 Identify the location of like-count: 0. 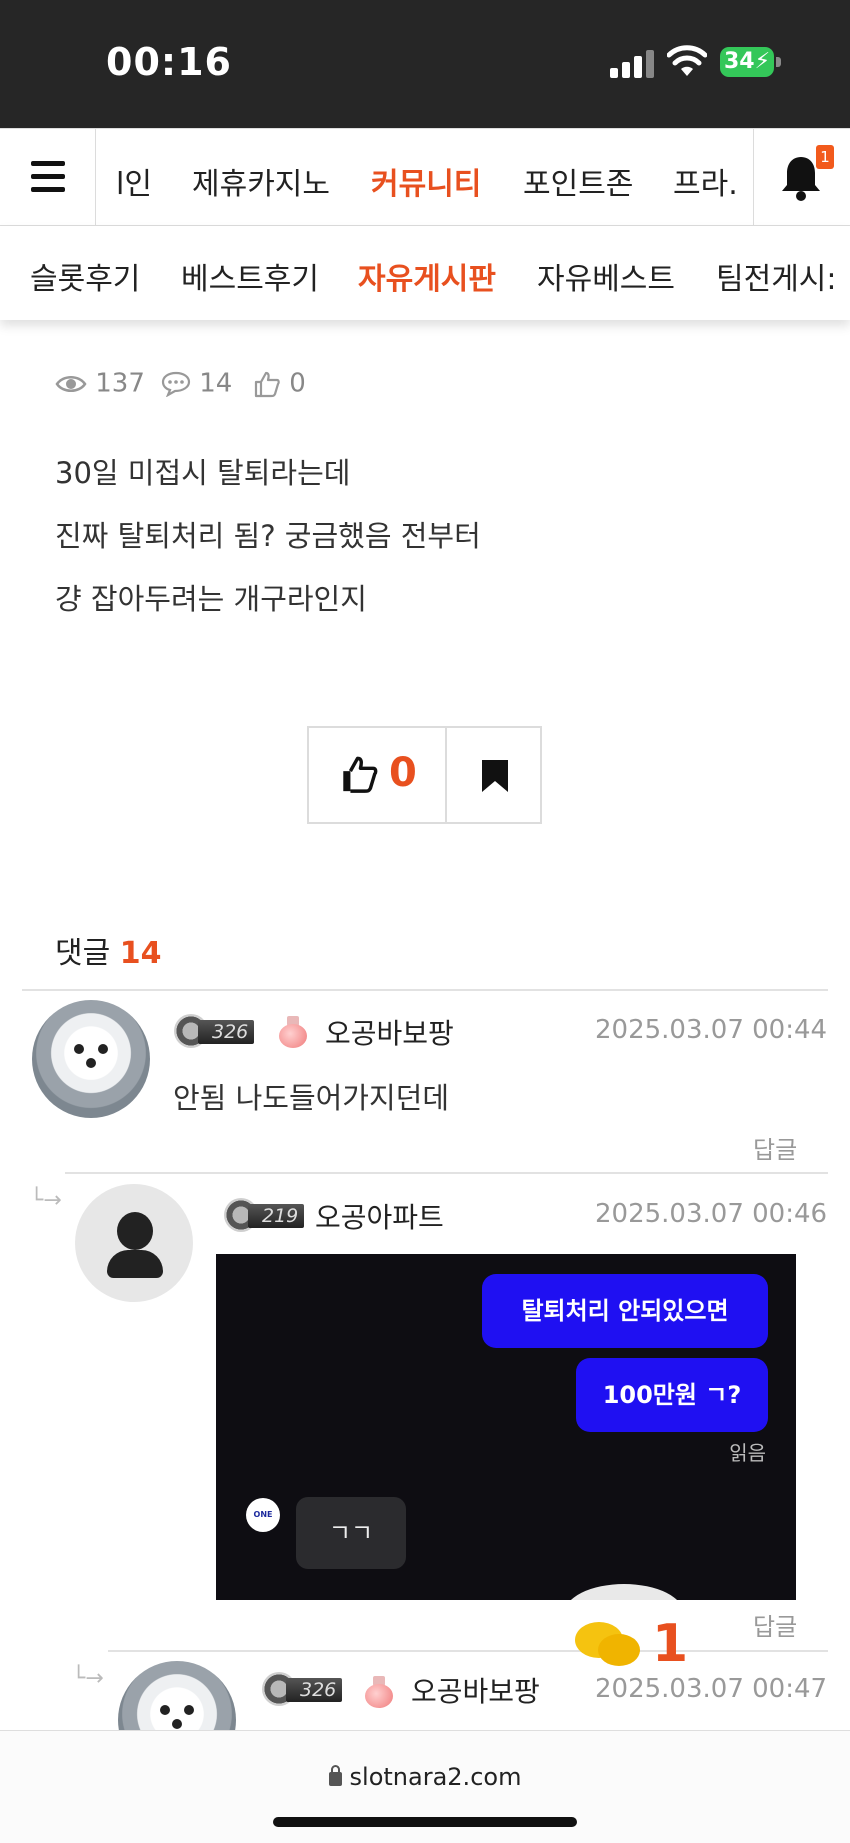
(279, 383).